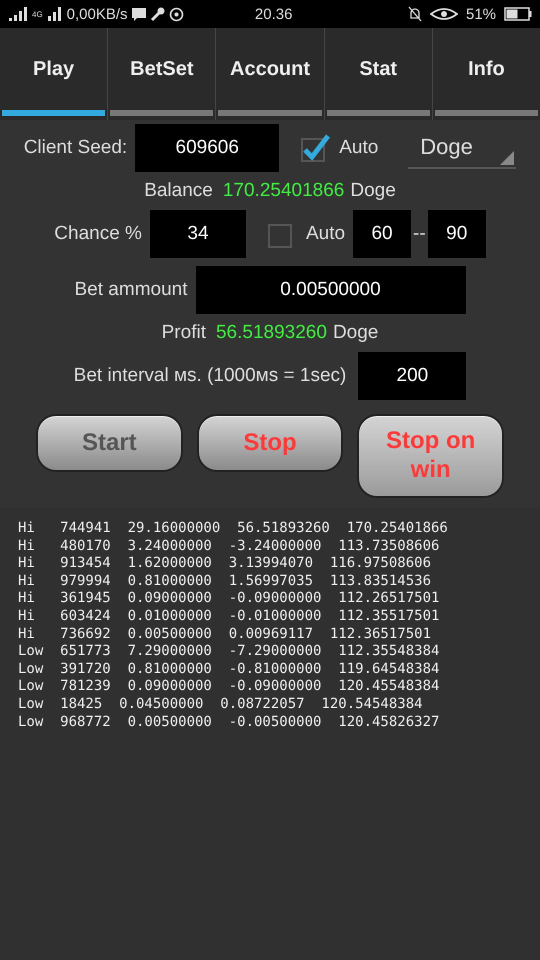 Image resolution: width=540 pixels, height=960 pixels. Describe the element at coordinates (37, 14) in the screenshot. I see `network-type: 4G` at that location.